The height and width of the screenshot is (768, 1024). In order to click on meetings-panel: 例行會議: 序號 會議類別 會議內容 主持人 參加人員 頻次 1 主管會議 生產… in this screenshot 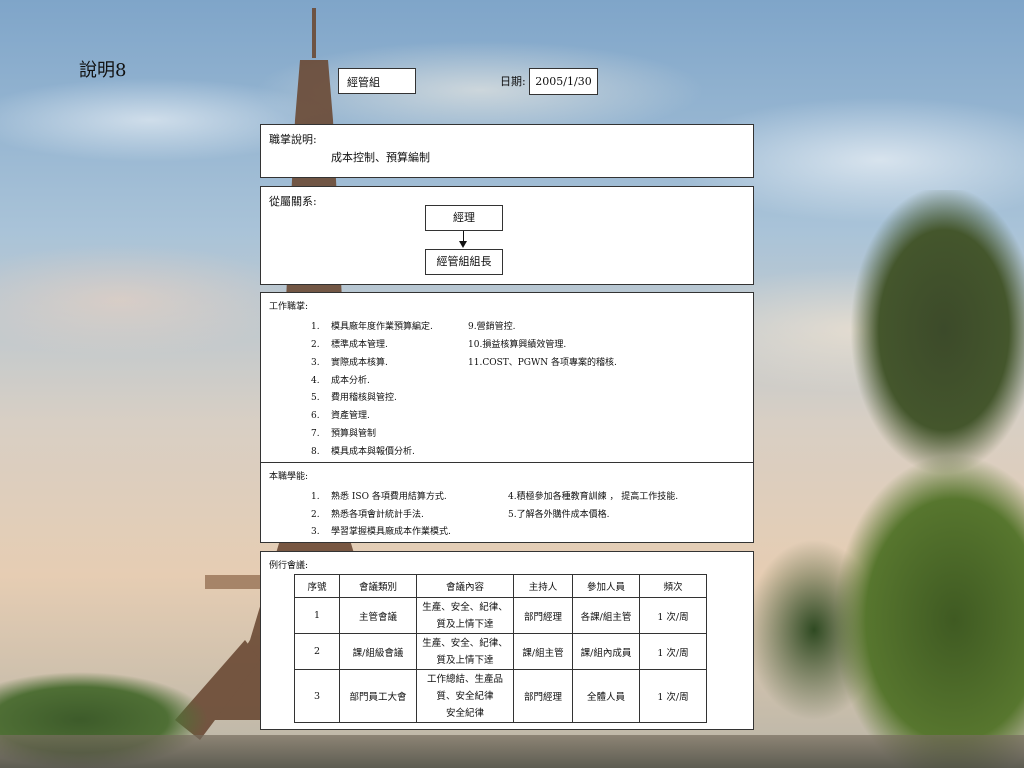, I will do `click(507, 640)`.